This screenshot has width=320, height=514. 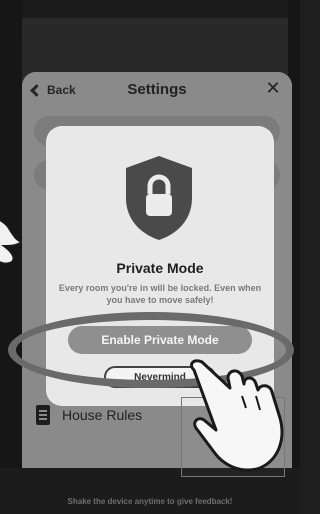 I want to click on page-title: Settings, so click(x=157, y=89).